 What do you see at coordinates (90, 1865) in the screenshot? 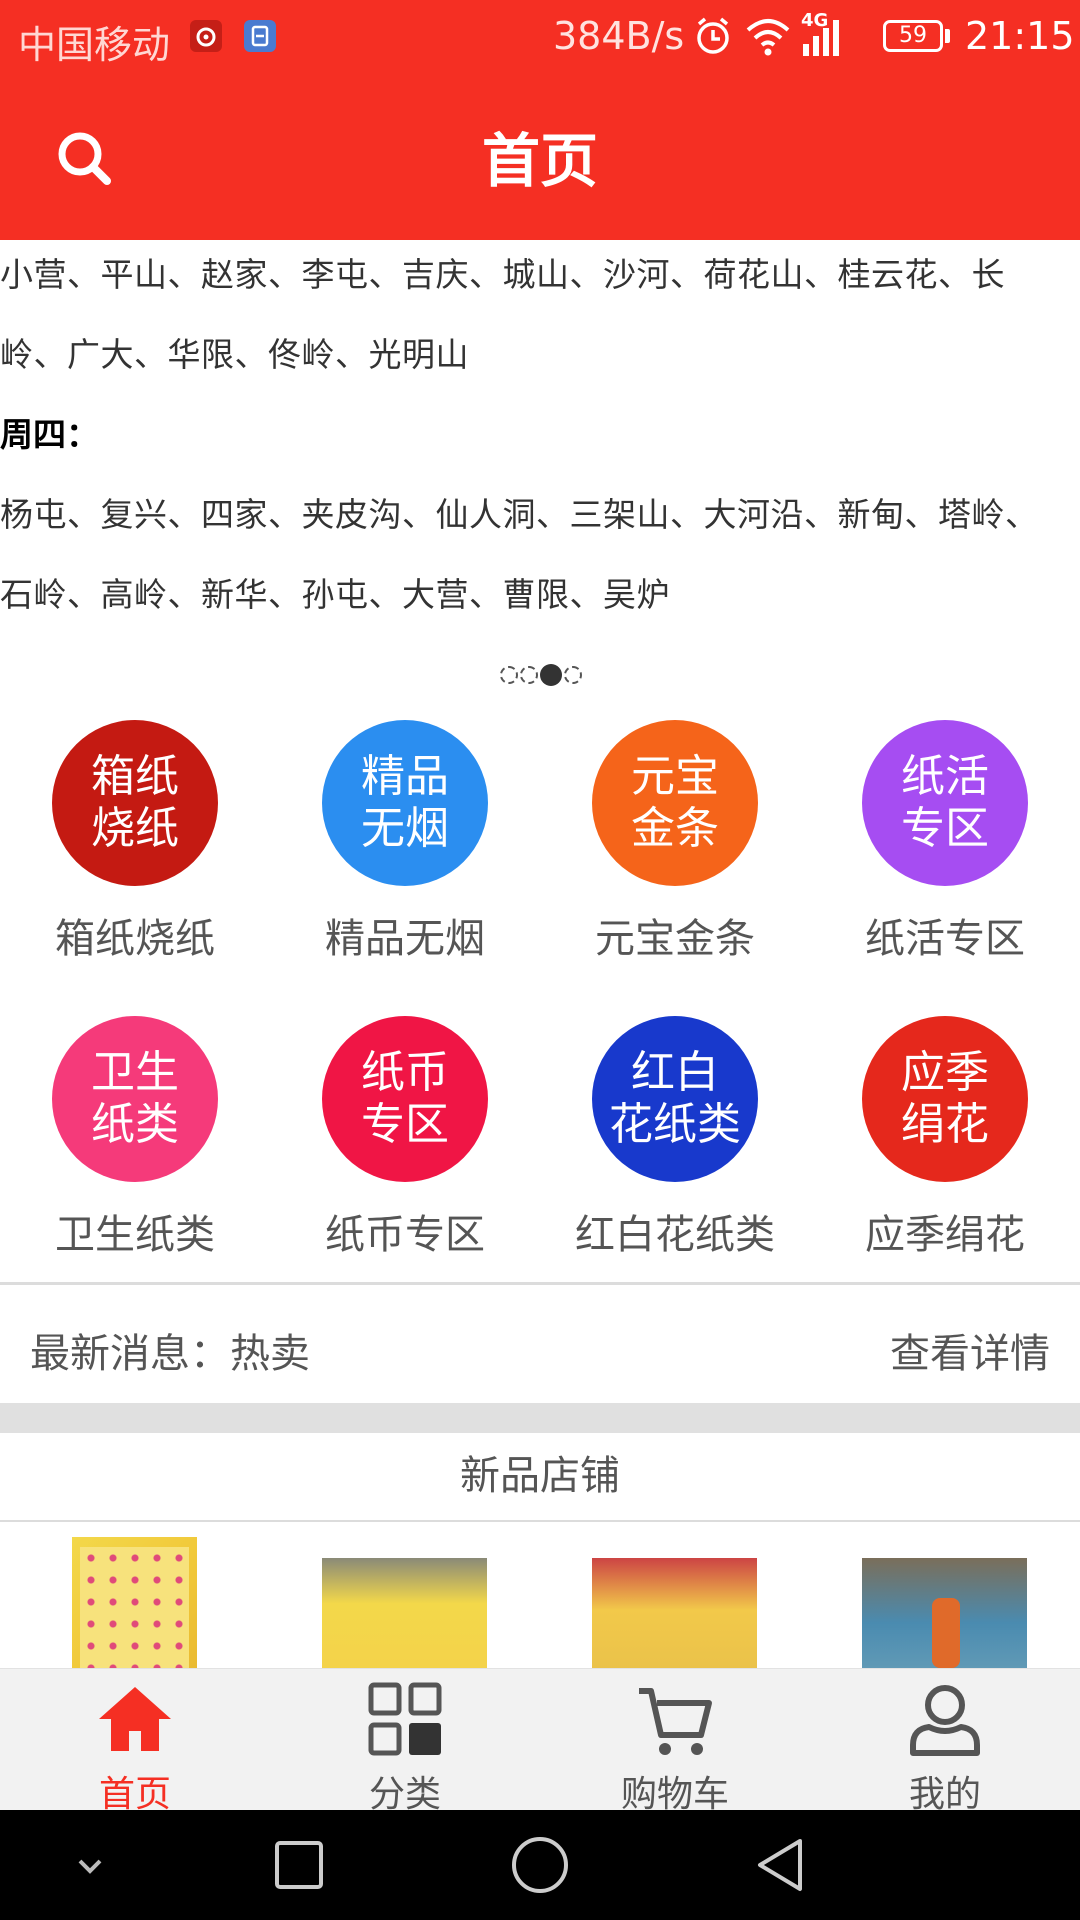
I see `chevron-down-icon` at bounding box center [90, 1865].